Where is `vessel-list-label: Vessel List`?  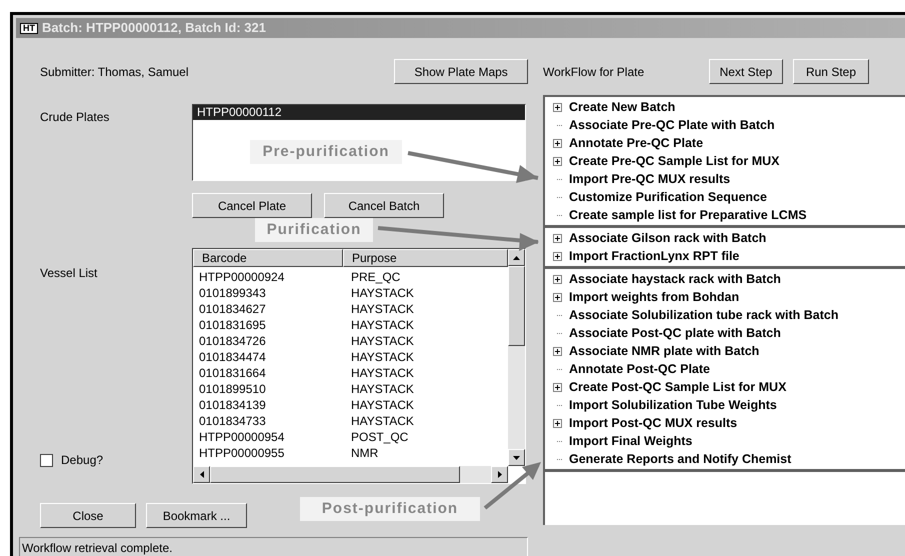 vessel-list-label: Vessel List is located at coordinates (69, 273).